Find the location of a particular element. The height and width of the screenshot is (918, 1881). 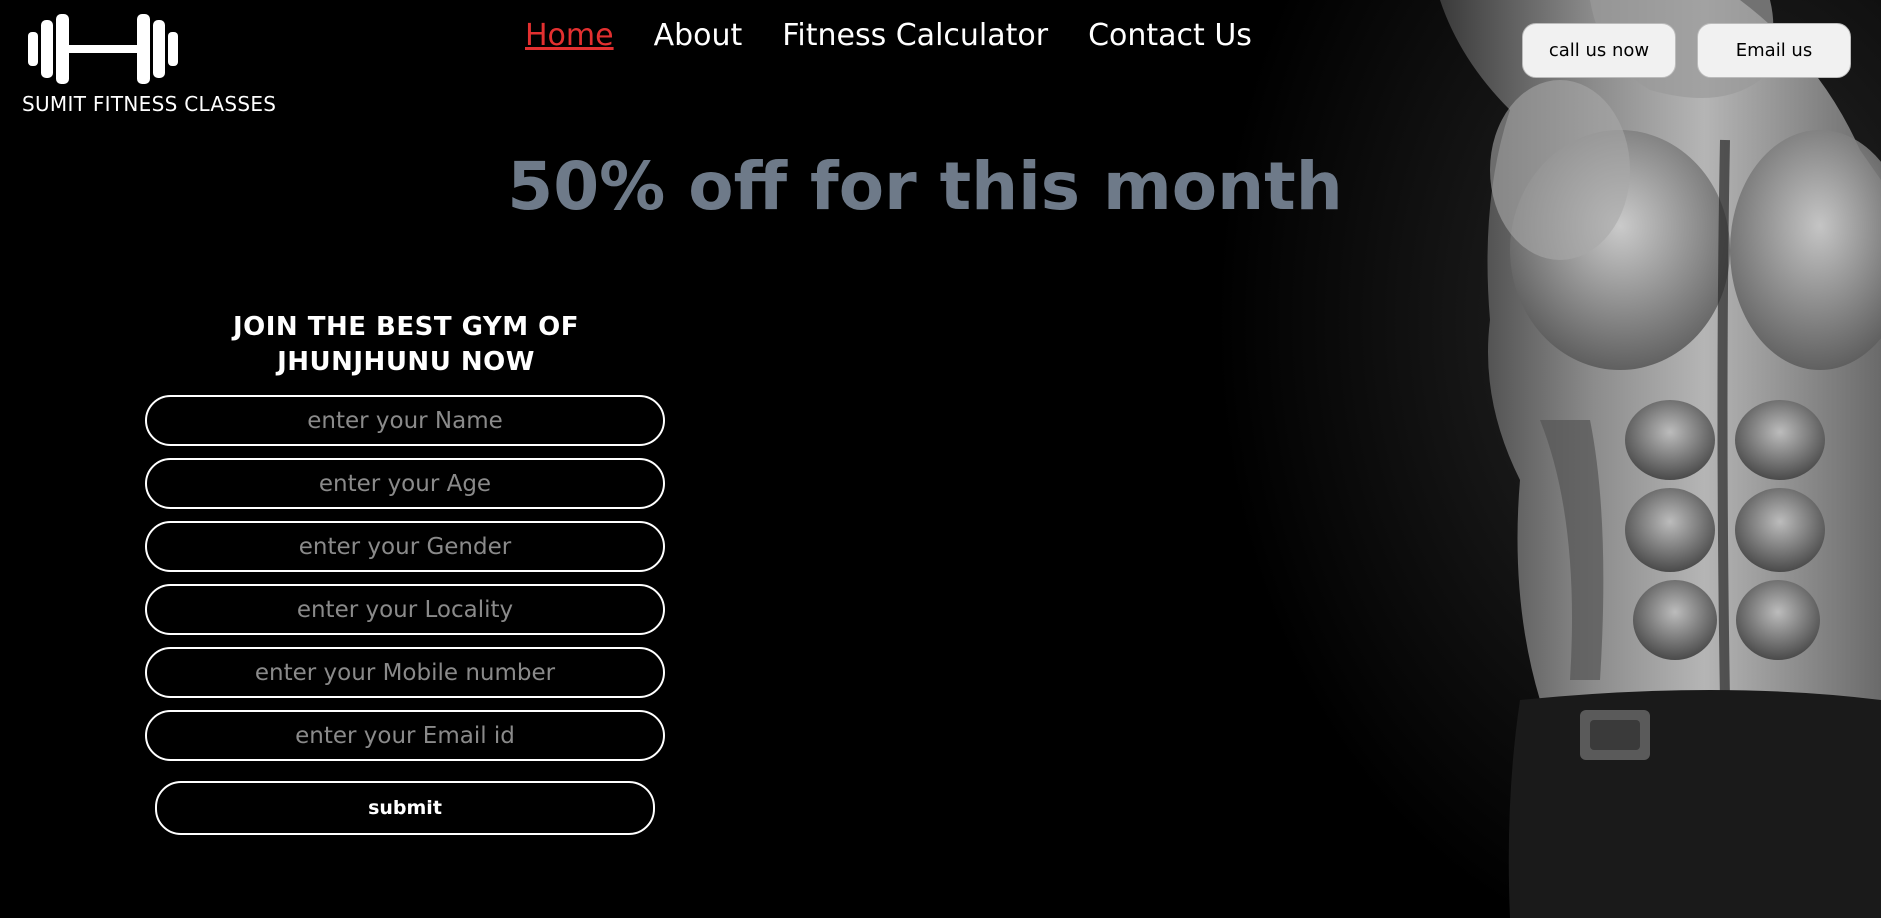

nav-about: About is located at coordinates (698, 35).